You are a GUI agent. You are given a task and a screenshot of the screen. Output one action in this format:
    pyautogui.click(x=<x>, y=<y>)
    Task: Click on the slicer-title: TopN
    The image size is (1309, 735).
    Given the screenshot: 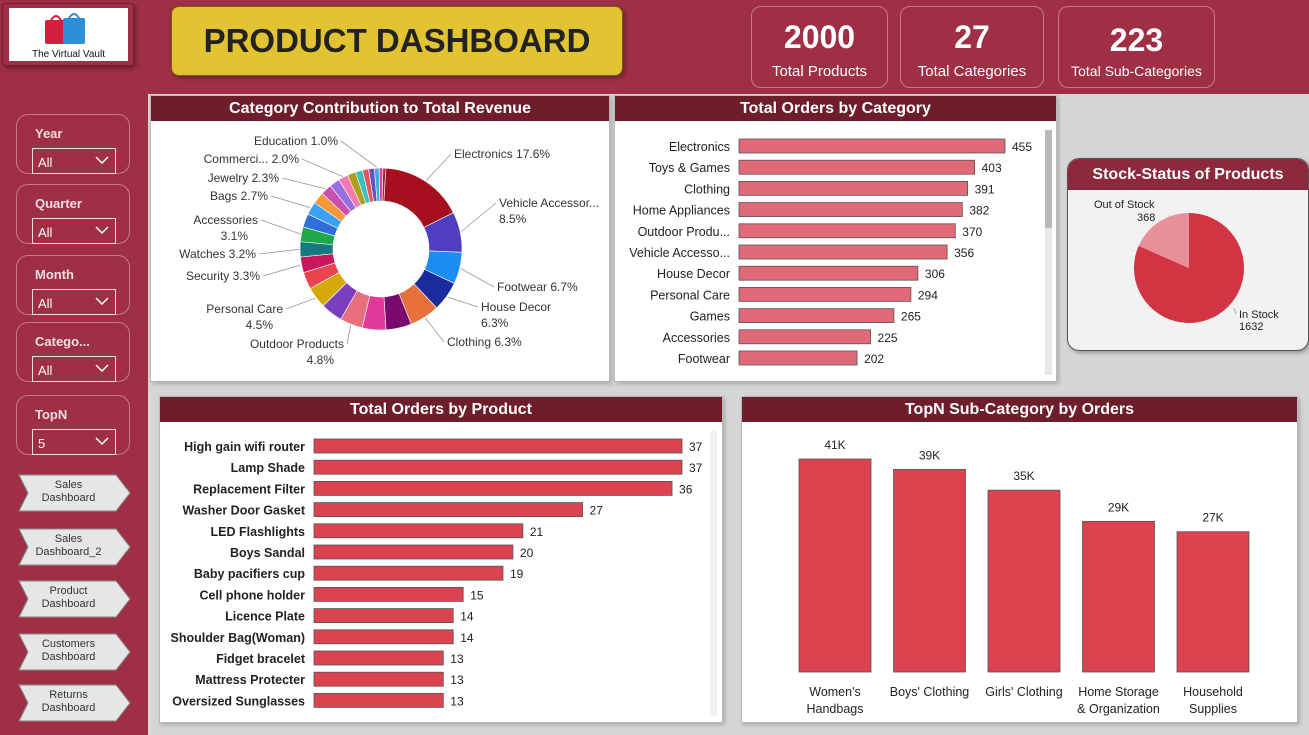 What is the action you would take?
    pyautogui.click(x=51, y=414)
    